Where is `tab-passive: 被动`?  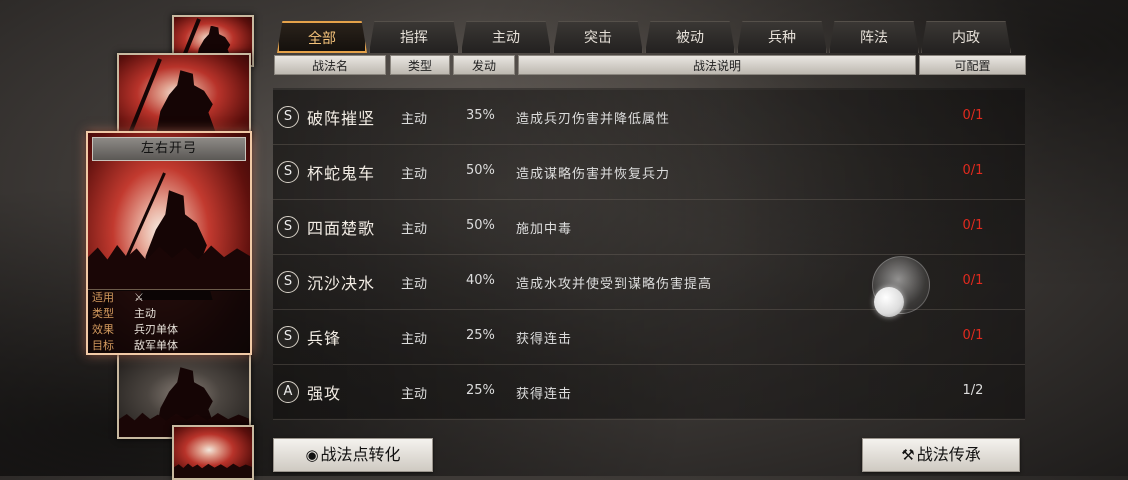 tab-passive: 被动 is located at coordinates (690, 37).